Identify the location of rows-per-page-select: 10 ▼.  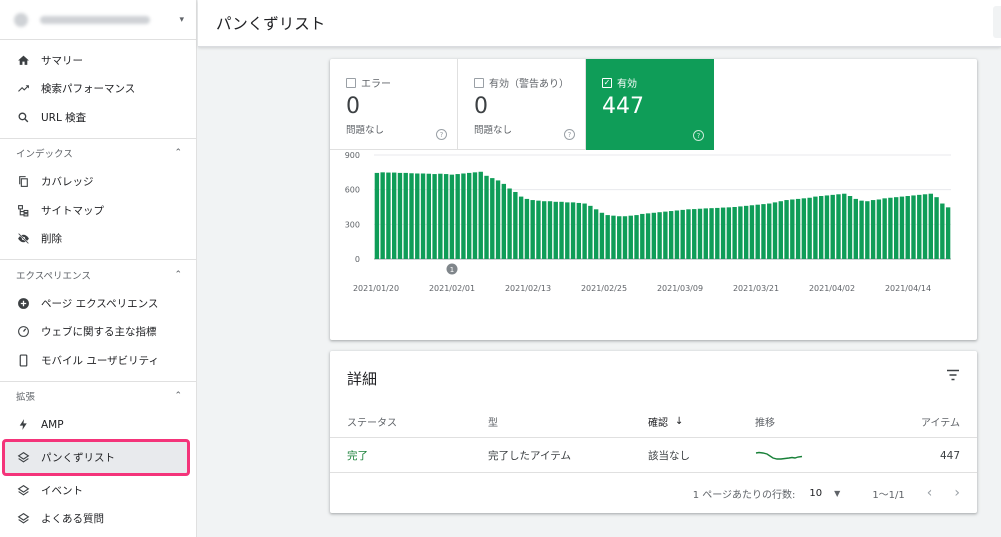
(824, 493).